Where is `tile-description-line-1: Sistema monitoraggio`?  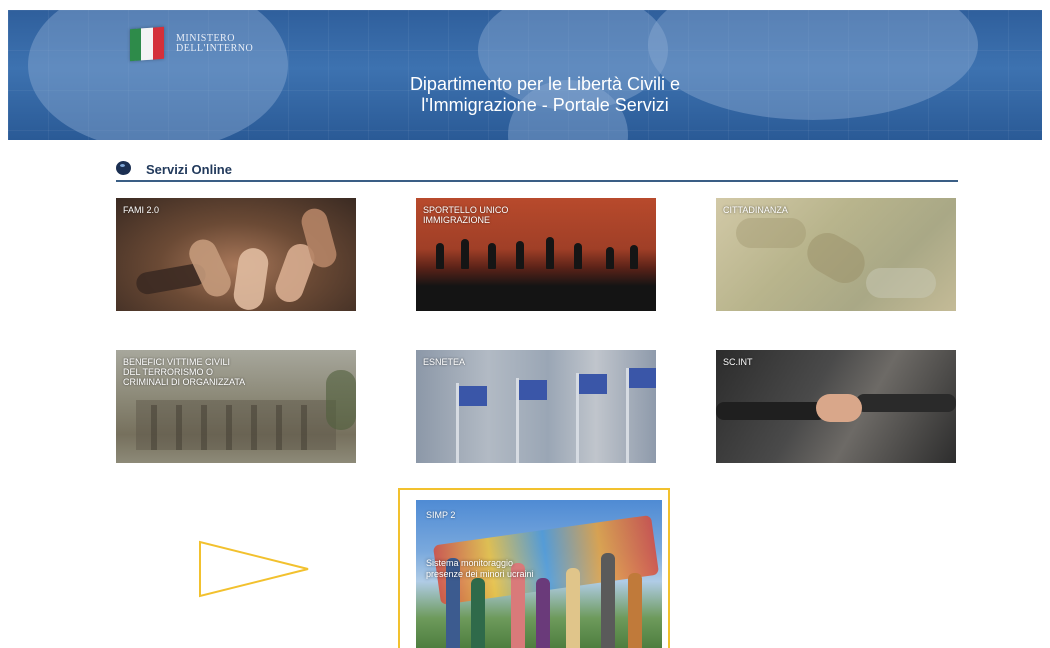 tile-description-line-1: Sistema monitoraggio is located at coordinates (470, 563).